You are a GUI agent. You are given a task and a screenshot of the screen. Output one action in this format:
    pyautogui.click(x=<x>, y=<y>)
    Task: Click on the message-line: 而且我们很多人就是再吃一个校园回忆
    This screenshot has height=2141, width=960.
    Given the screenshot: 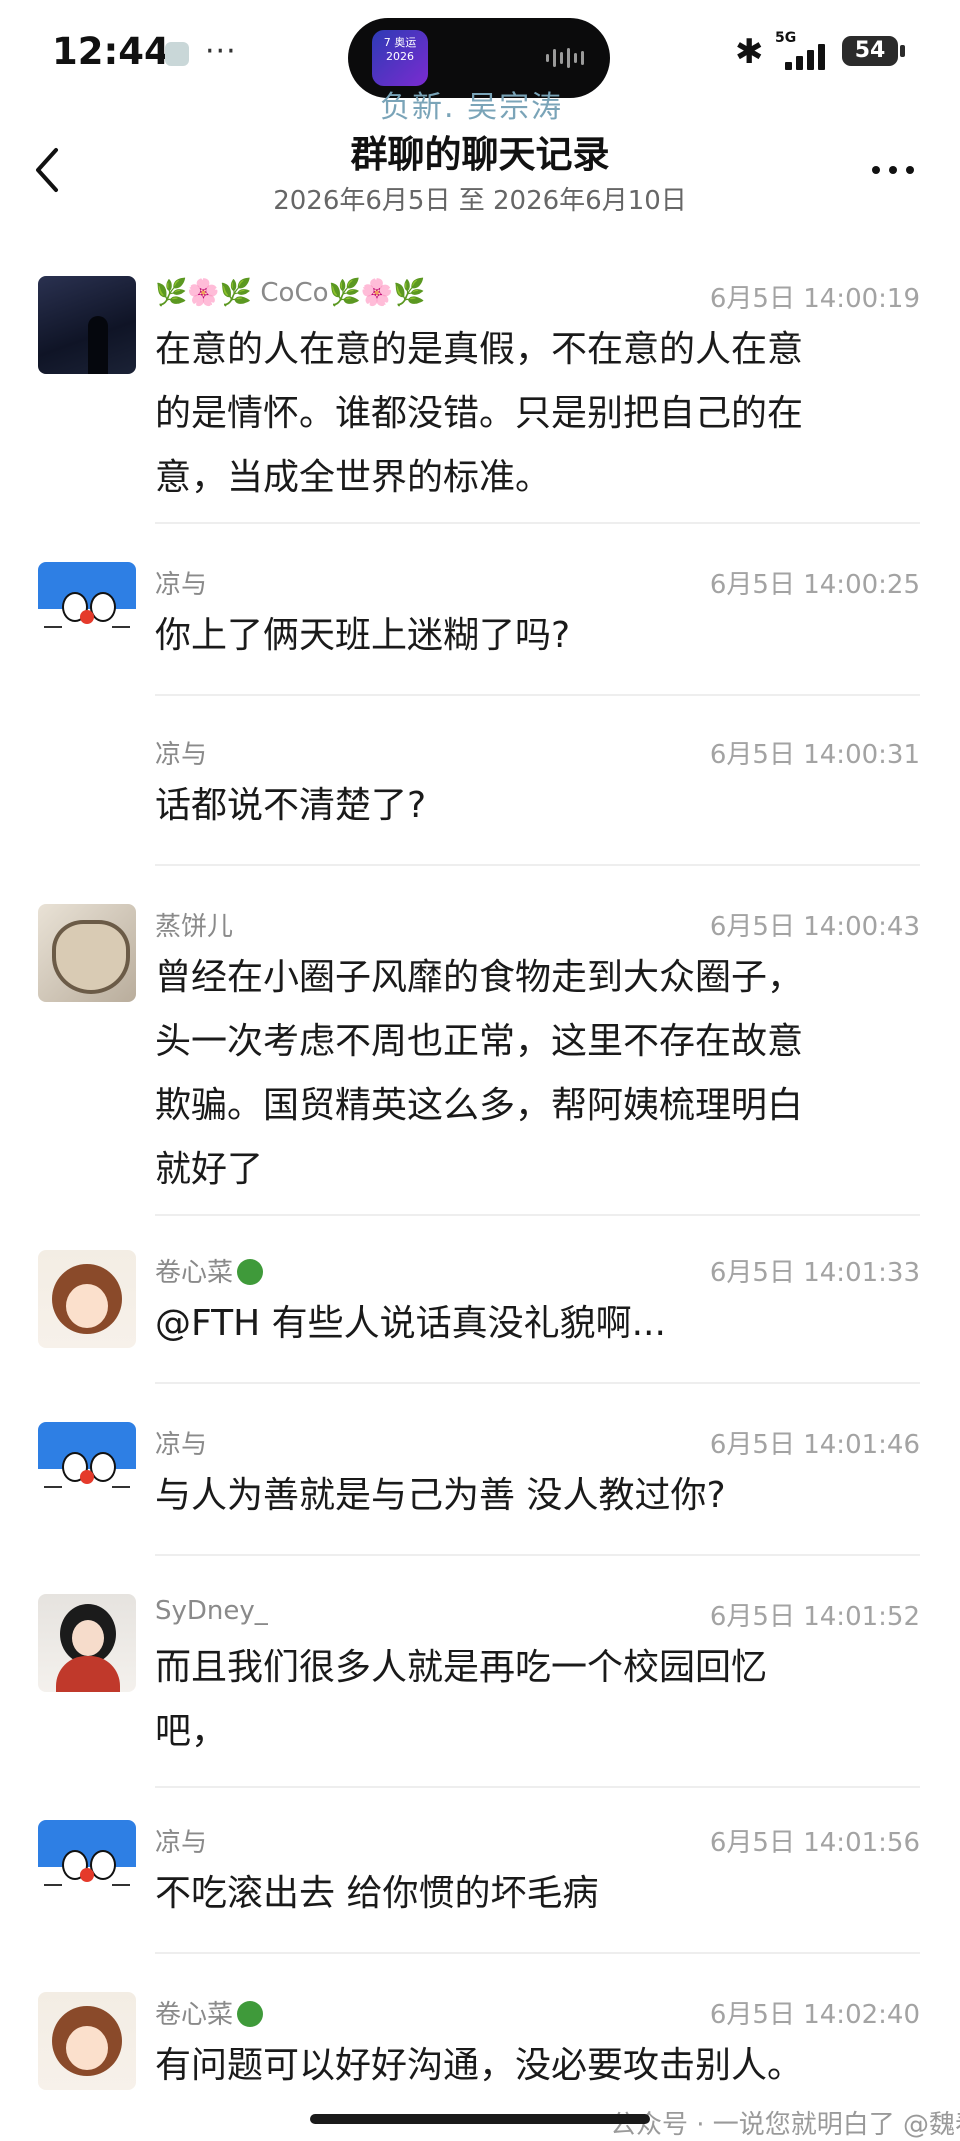 What is the action you would take?
    pyautogui.click(x=535, y=1668)
    